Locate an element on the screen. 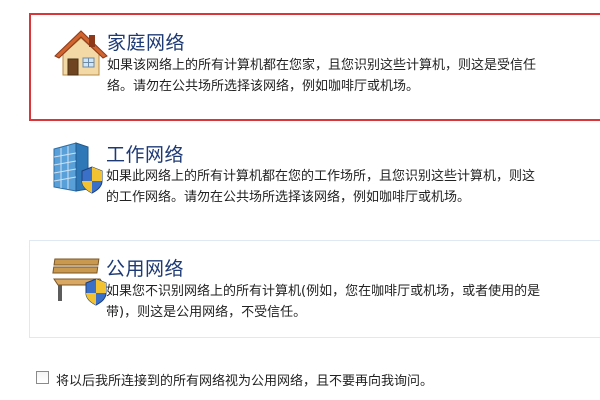 Image resolution: width=600 pixels, height=400 pixels. office-building-icon is located at coordinates (76, 167).